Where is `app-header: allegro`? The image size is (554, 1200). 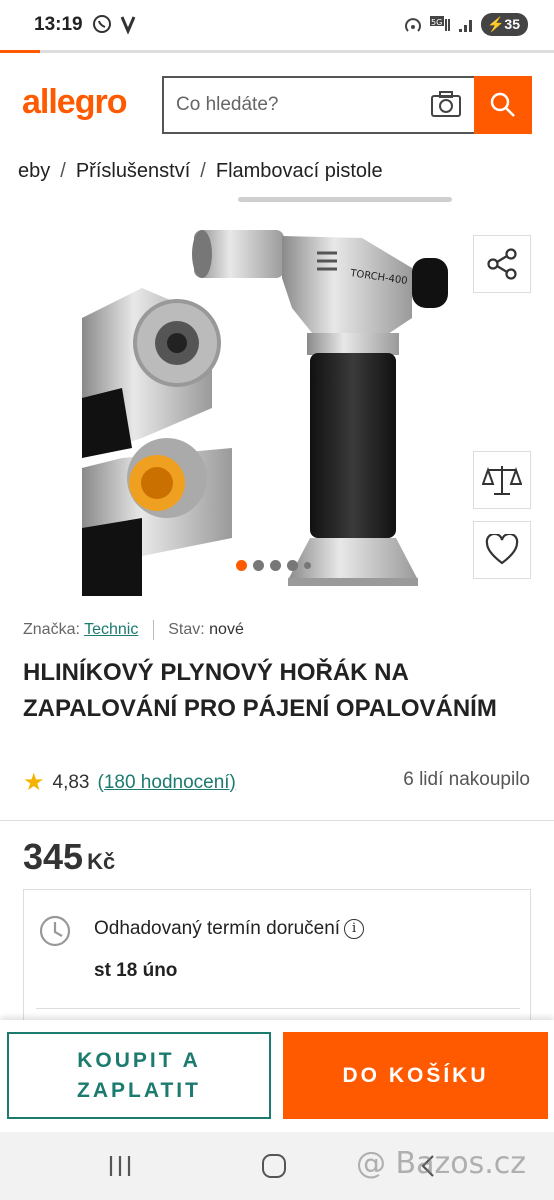
app-header: allegro is located at coordinates (277, 103).